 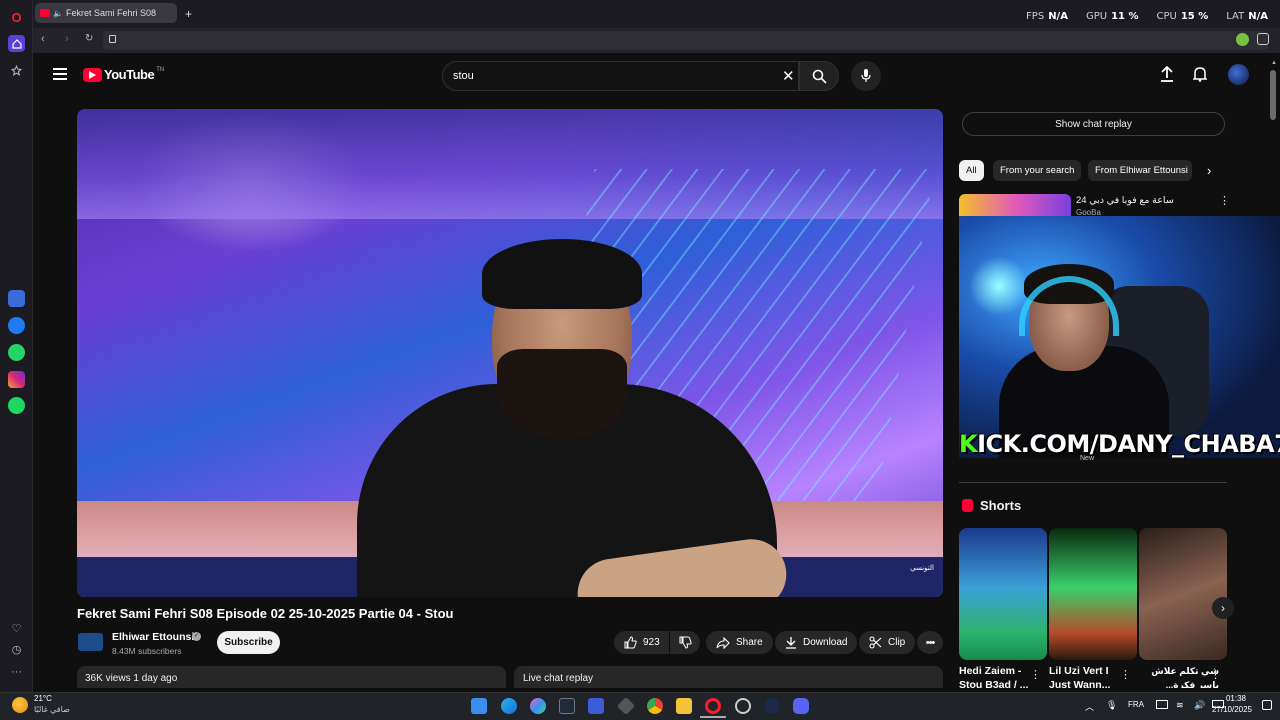 I want to click on display-icon, so click(x=1162, y=704).